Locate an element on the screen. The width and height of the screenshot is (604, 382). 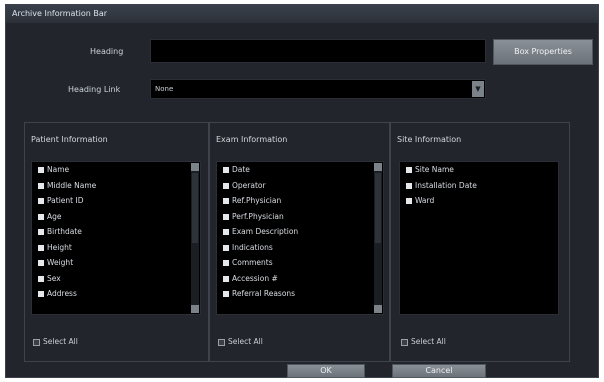
heading-label: Heading is located at coordinates (107, 51).